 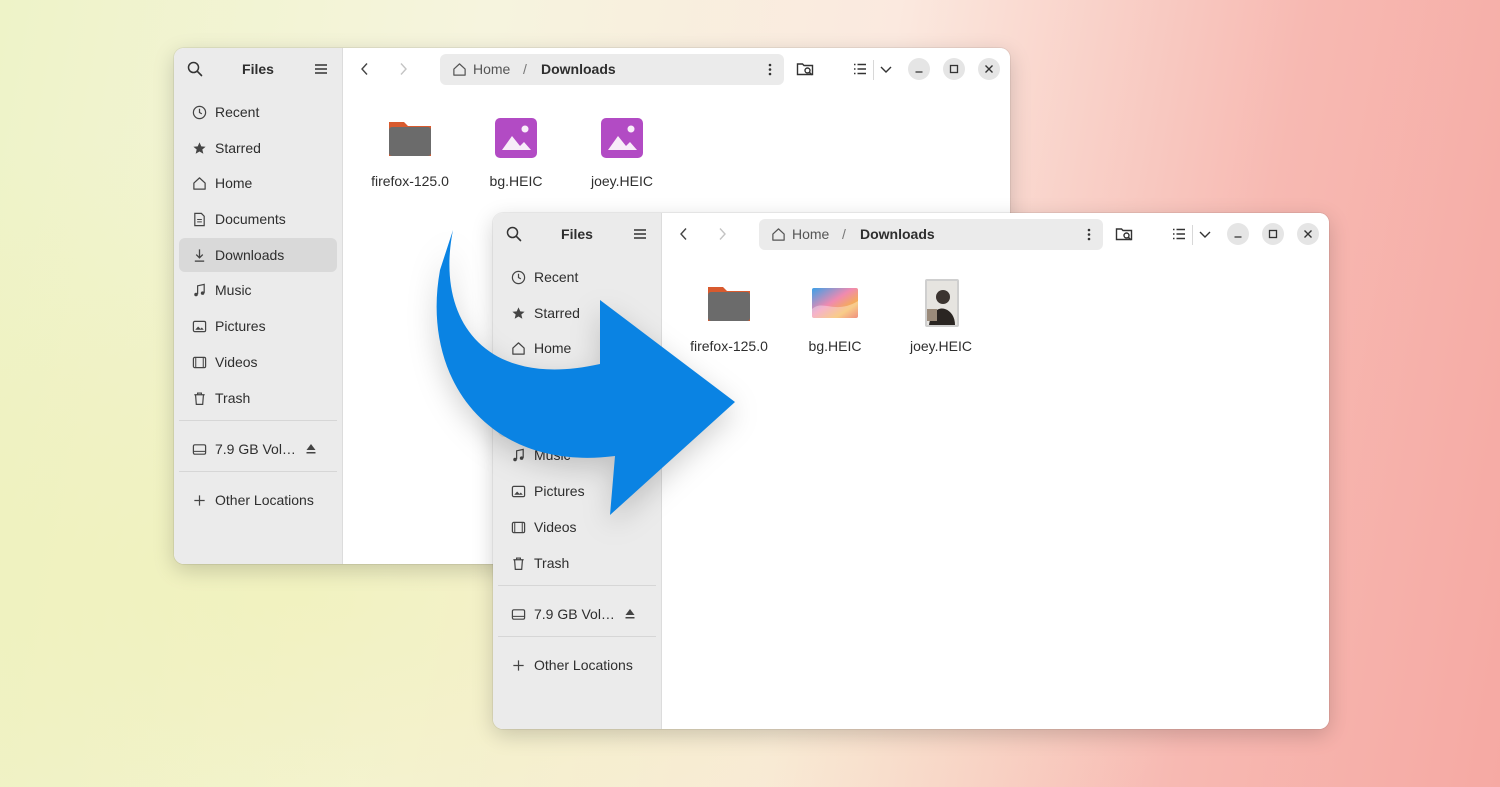 I want to click on file-name: bg.HEIC, so click(x=516, y=181).